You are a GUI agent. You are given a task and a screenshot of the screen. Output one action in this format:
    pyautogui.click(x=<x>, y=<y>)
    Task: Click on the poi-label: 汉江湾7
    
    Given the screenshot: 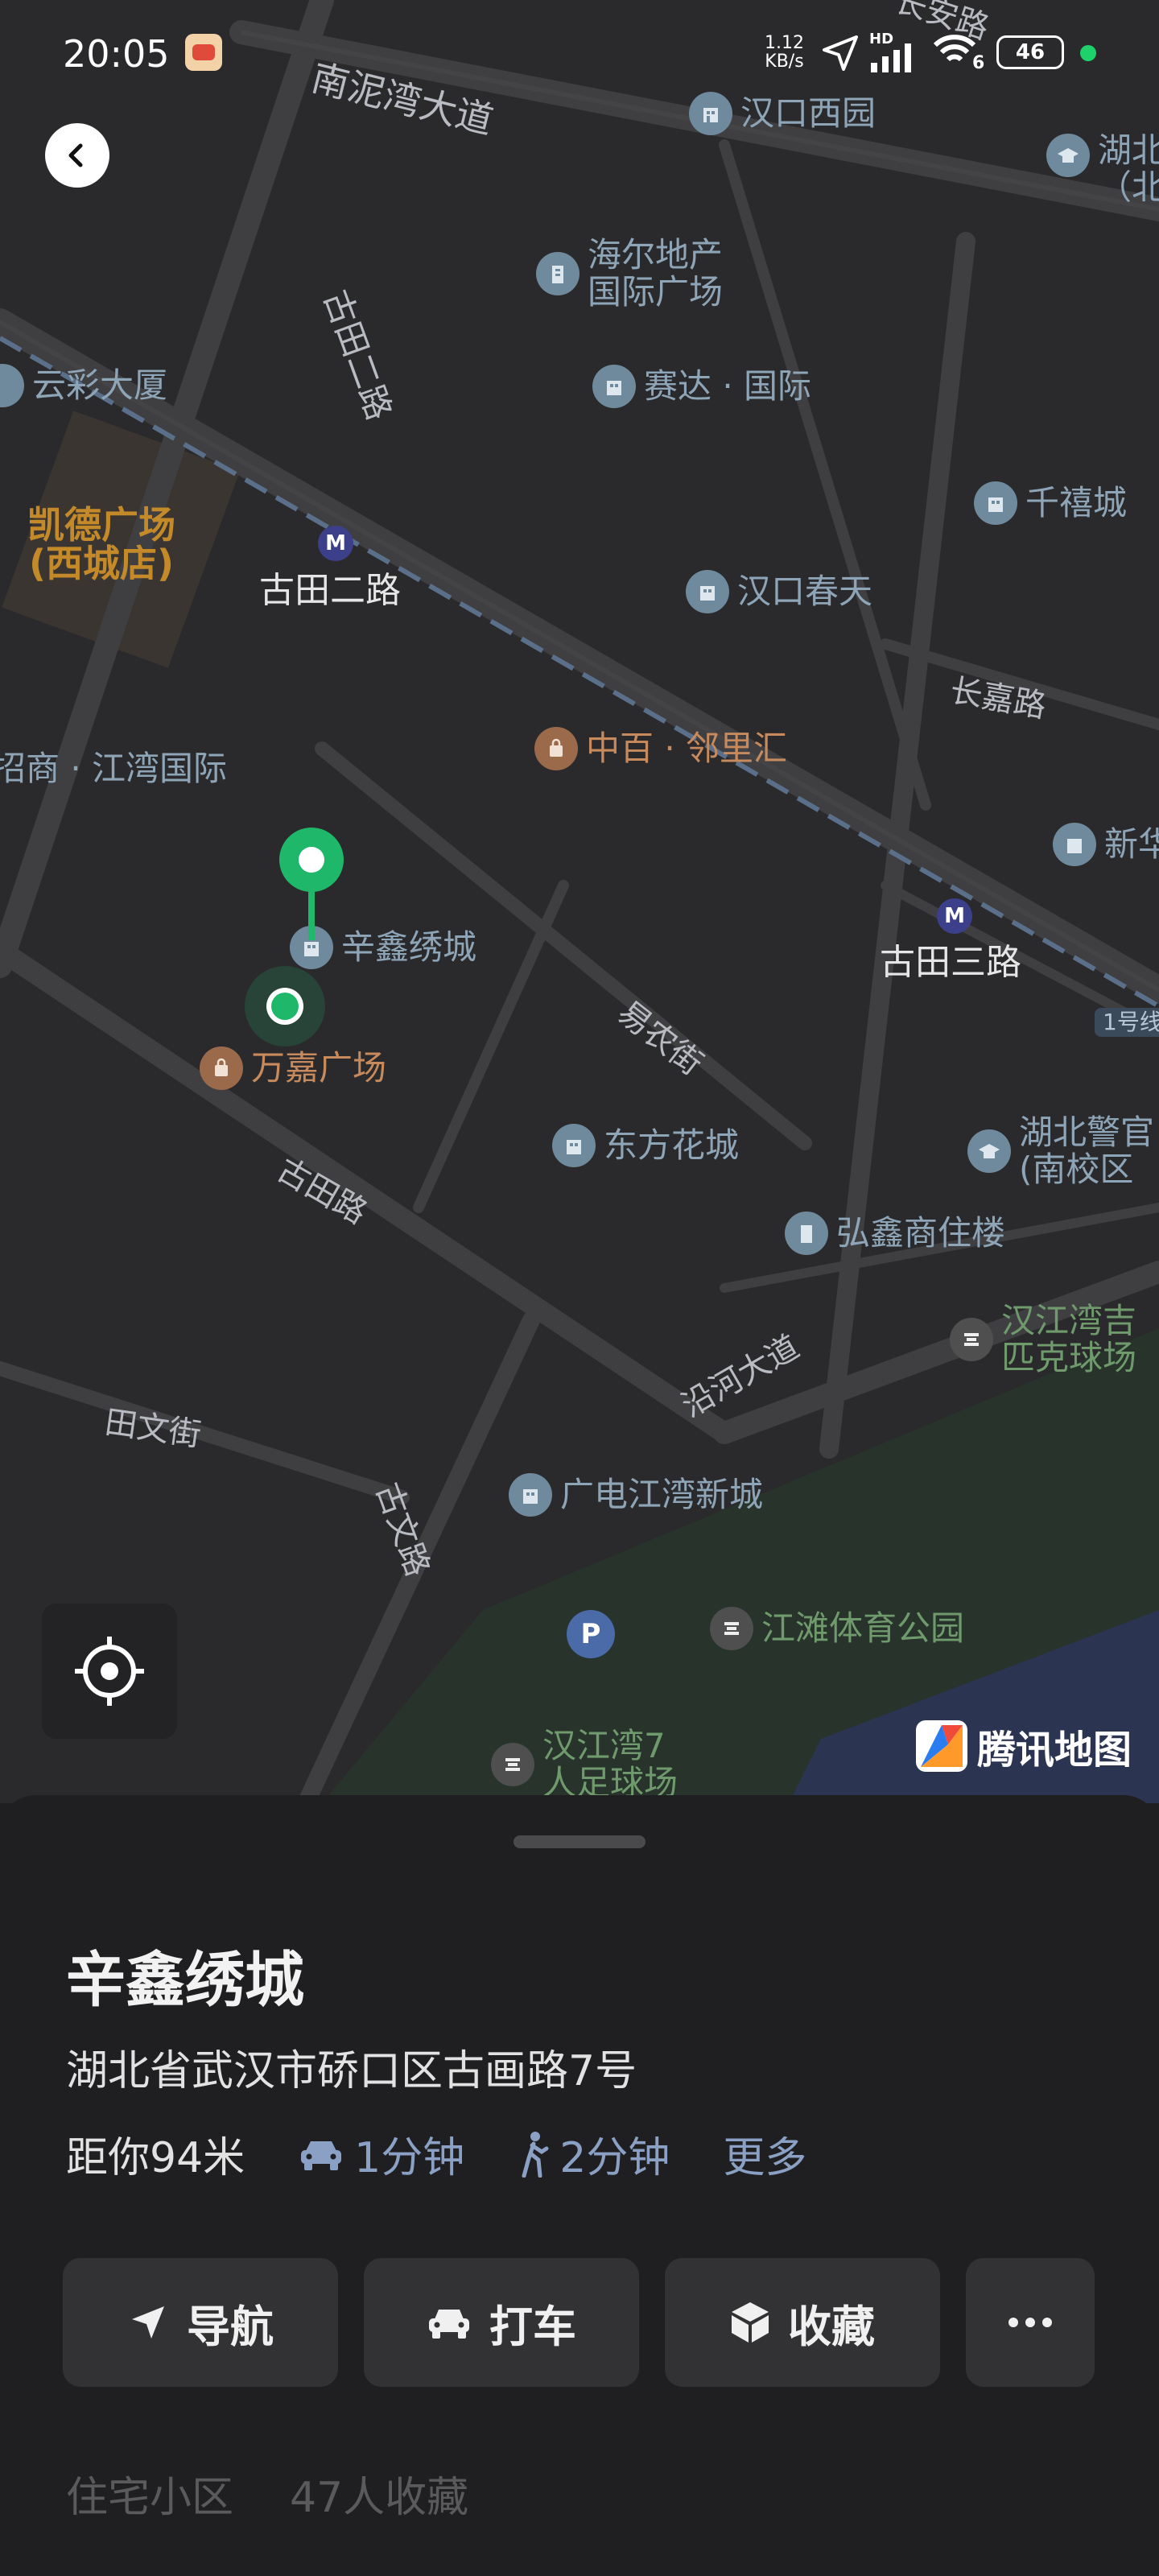 What is the action you would take?
    pyautogui.click(x=604, y=1745)
    